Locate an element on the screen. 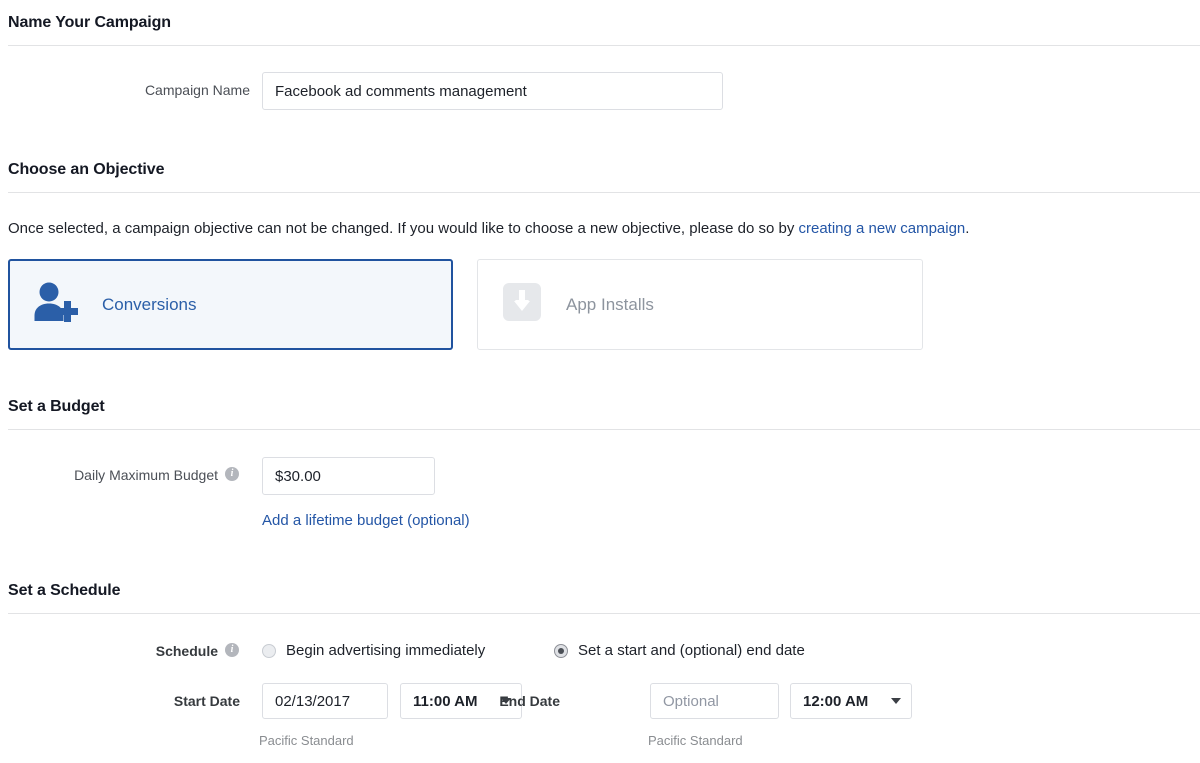 This screenshot has height=763, width=1200. objective-card-app-installs-label: App Installs is located at coordinates (610, 304).